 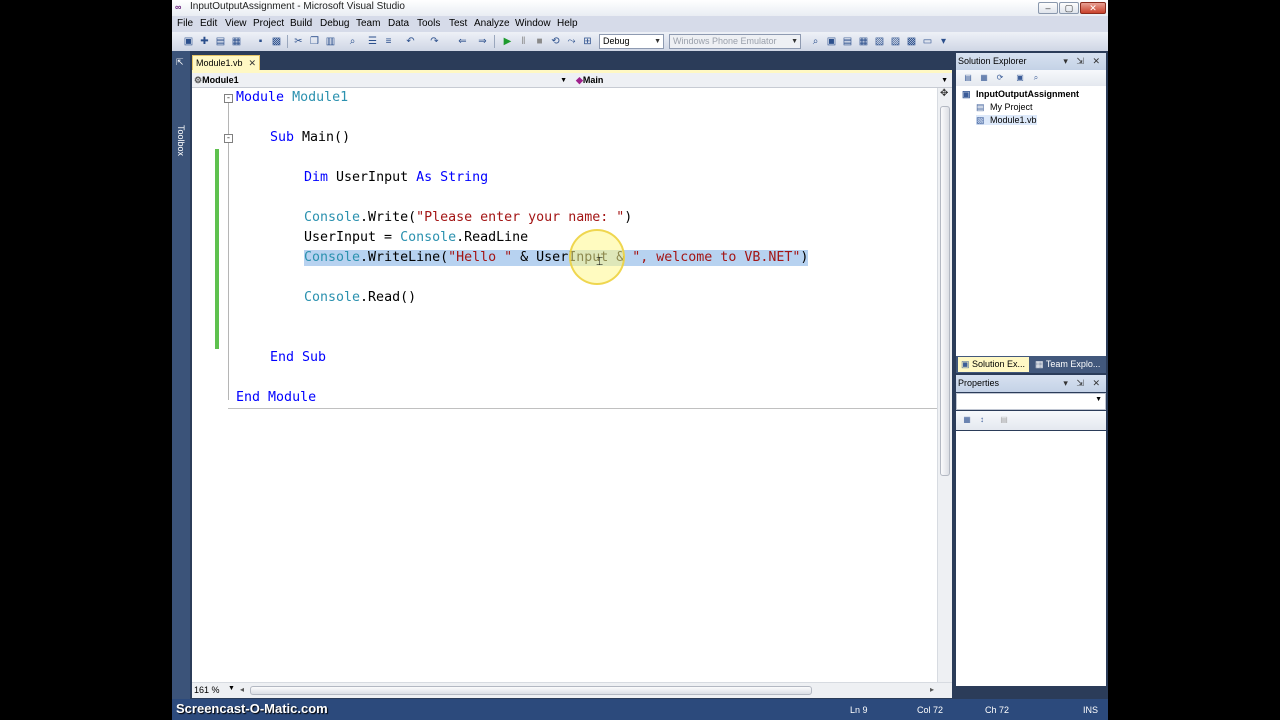 I want to click on step-icon: ⤳, so click(x=571, y=41).